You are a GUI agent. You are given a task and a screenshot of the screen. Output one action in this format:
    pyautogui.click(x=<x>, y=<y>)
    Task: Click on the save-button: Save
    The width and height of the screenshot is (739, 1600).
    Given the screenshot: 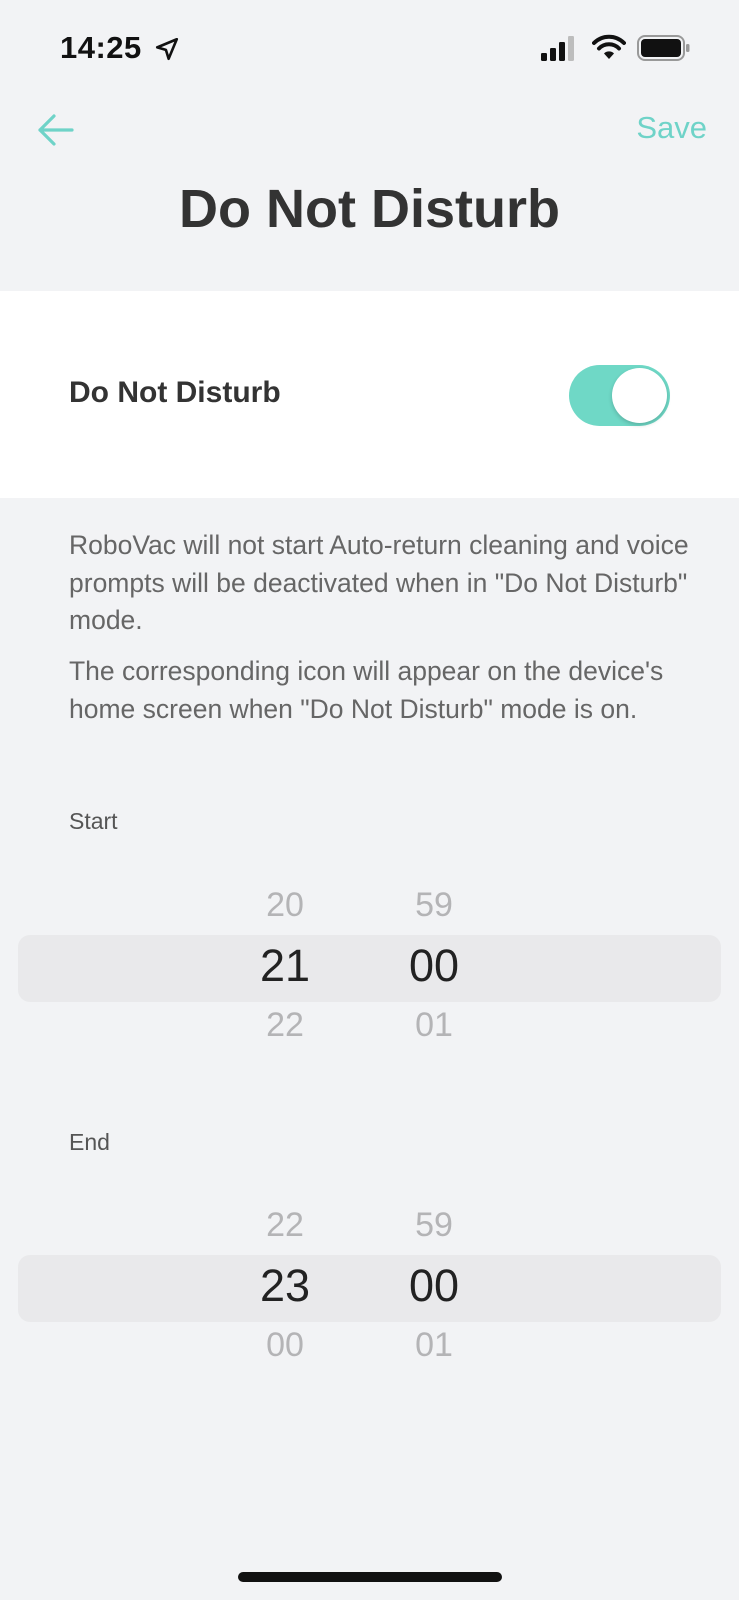 What is the action you would take?
    pyautogui.click(x=671, y=128)
    